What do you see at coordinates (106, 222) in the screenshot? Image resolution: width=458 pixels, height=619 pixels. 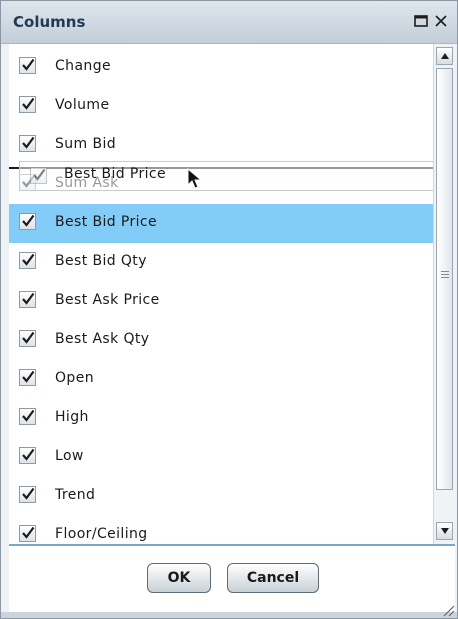 I see `list-item-label: Best Bid Price` at bounding box center [106, 222].